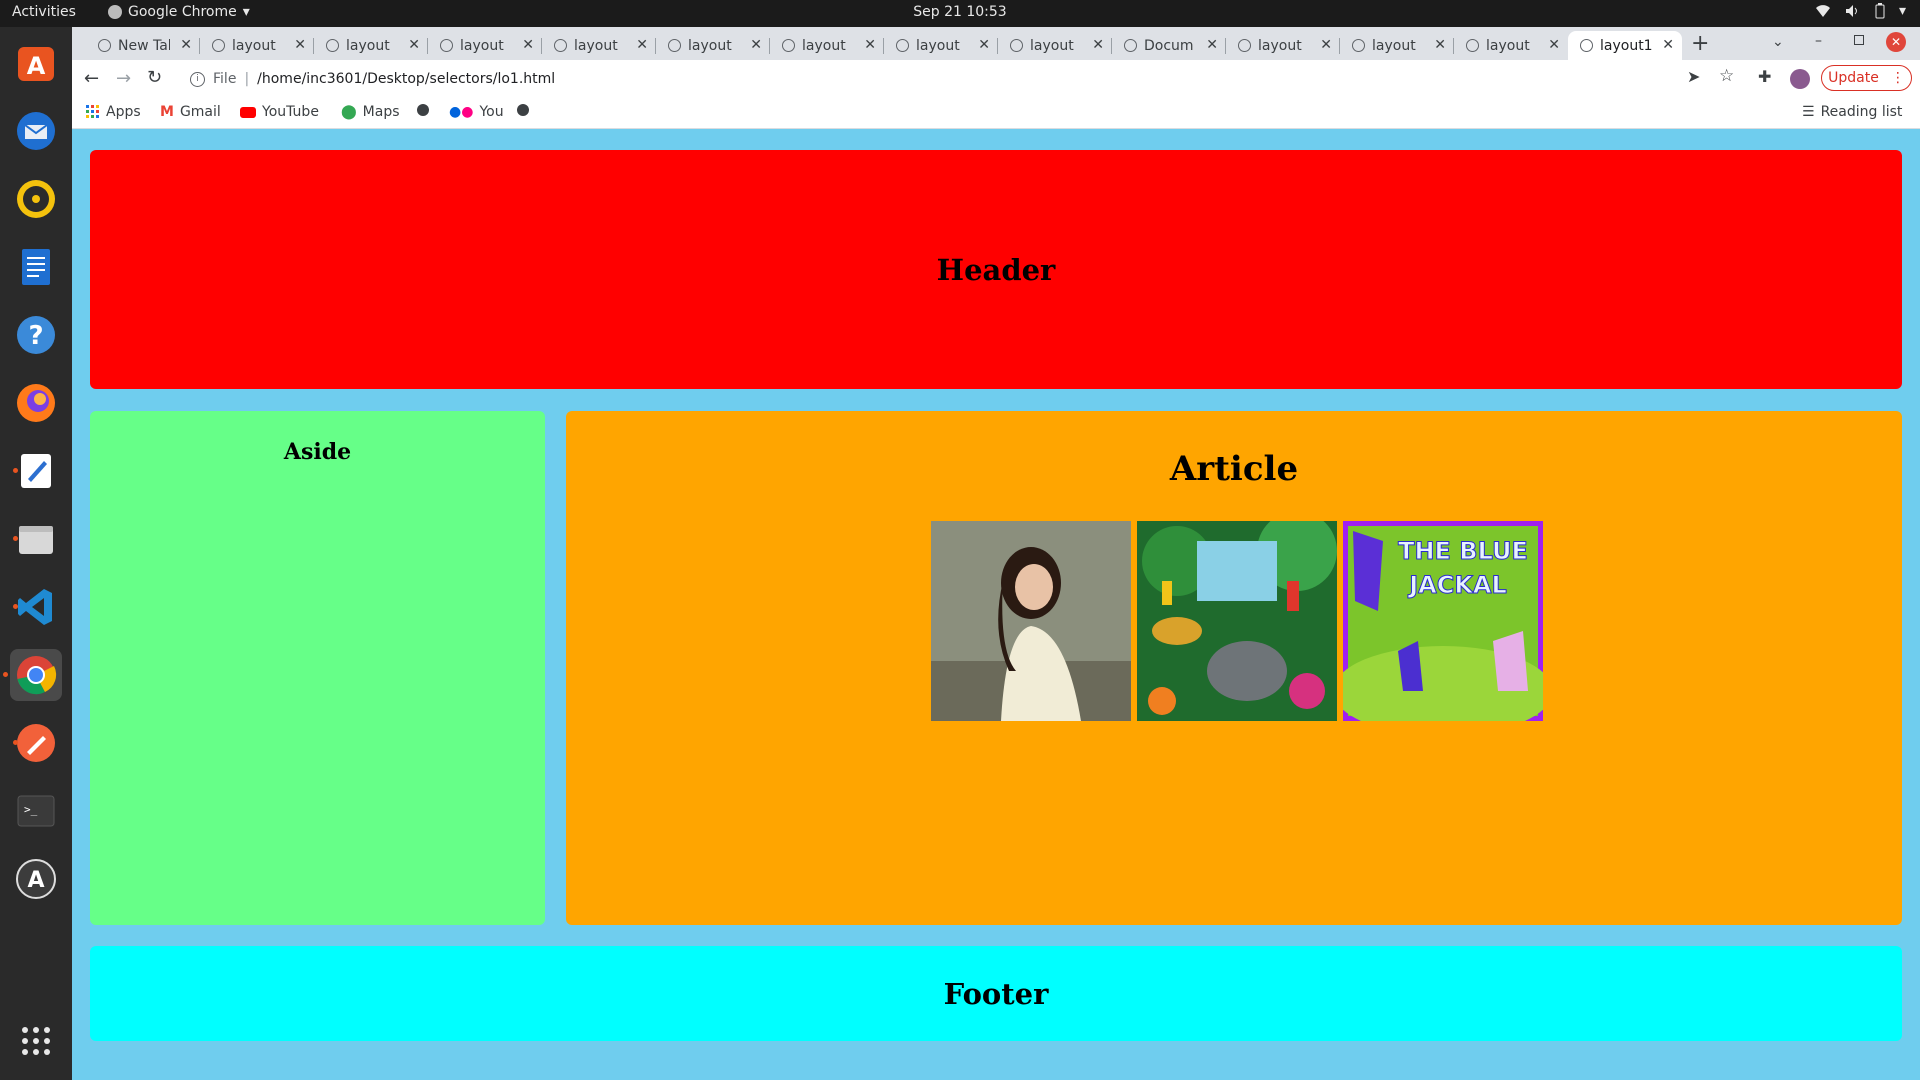  Describe the element at coordinates (1859, 40) in the screenshot. I see `restore-button` at that location.